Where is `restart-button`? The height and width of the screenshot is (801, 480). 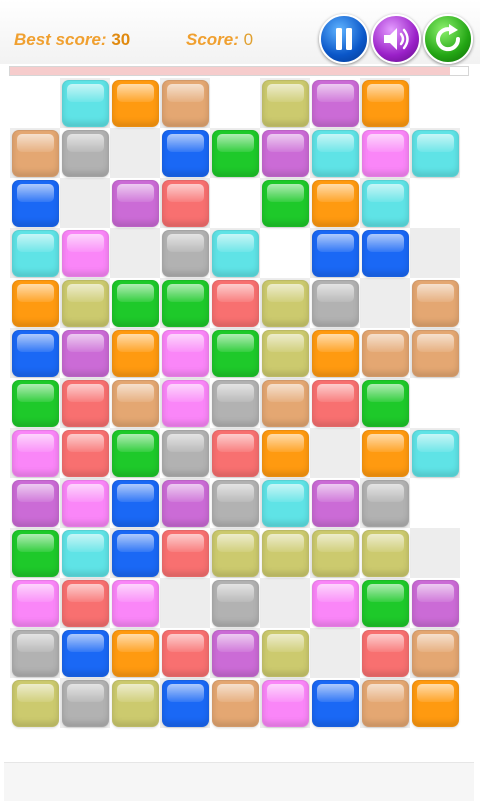 restart-button is located at coordinates (448, 39).